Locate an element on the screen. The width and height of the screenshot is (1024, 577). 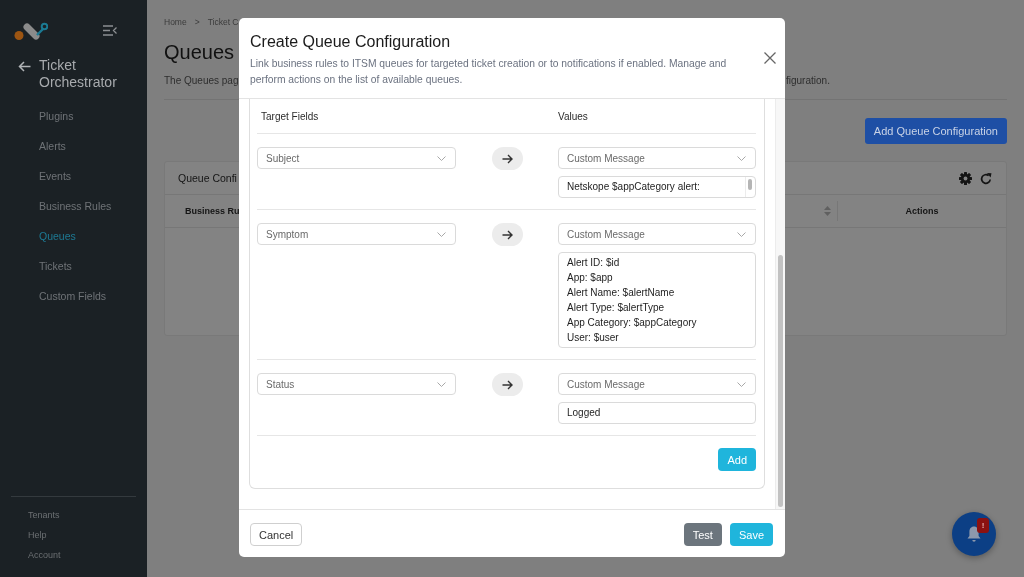
target-field-select: Status is located at coordinates (356, 384).